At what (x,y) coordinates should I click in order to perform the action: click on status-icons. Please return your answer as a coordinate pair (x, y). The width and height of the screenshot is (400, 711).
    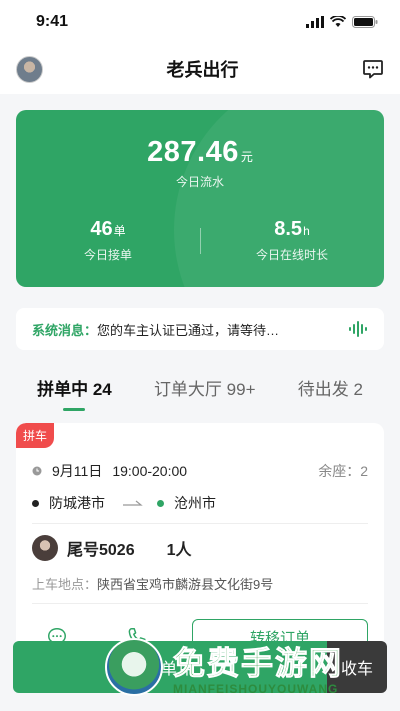
    Looking at the image, I should click on (342, 22).